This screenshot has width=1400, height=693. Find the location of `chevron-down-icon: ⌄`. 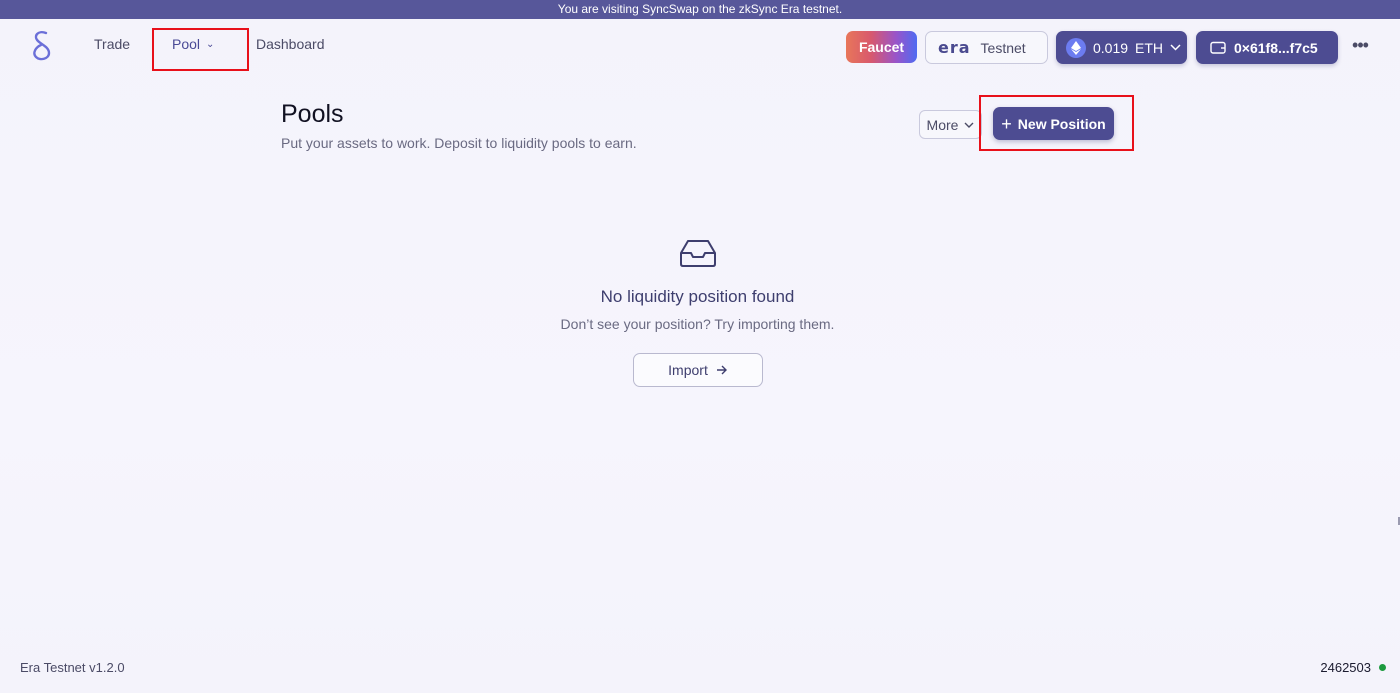

chevron-down-icon: ⌄ is located at coordinates (210, 44).